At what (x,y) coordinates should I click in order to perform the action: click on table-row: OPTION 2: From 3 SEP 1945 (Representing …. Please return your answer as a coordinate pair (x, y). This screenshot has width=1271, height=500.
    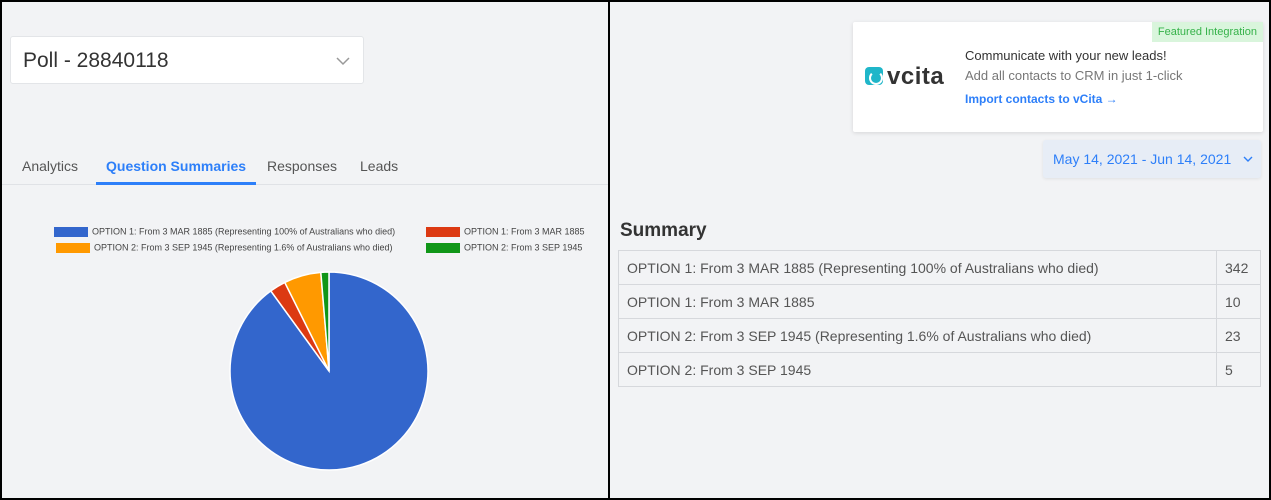
    Looking at the image, I should click on (939, 335).